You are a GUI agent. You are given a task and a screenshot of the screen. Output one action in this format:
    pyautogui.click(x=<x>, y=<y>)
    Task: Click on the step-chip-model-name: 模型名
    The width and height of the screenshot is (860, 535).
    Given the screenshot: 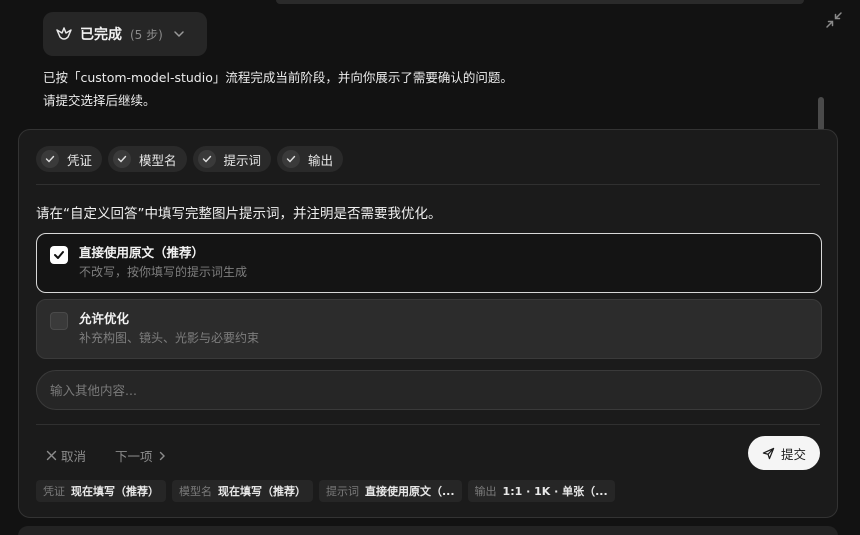 What is the action you would take?
    pyautogui.click(x=147, y=159)
    